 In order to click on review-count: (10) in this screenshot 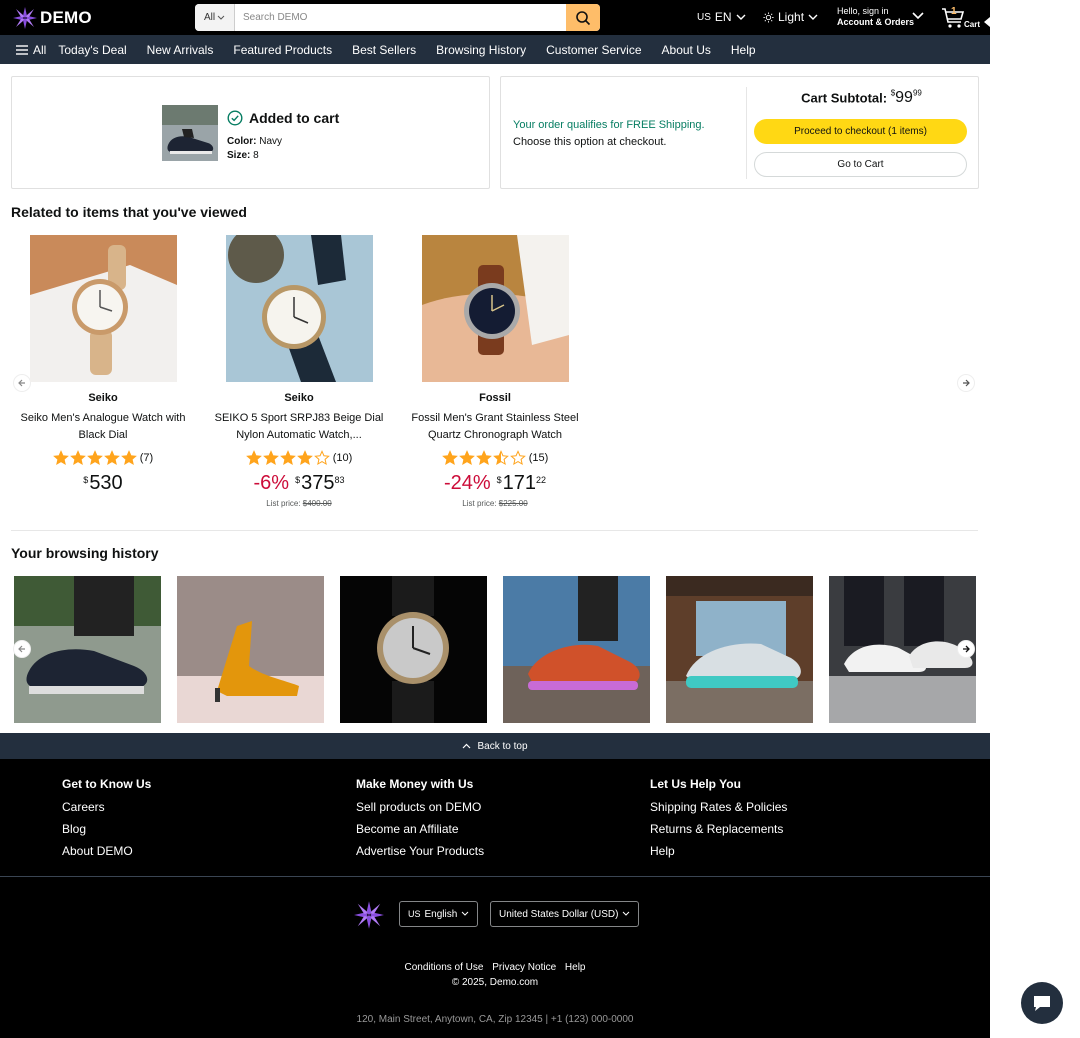, I will do `click(342, 458)`.